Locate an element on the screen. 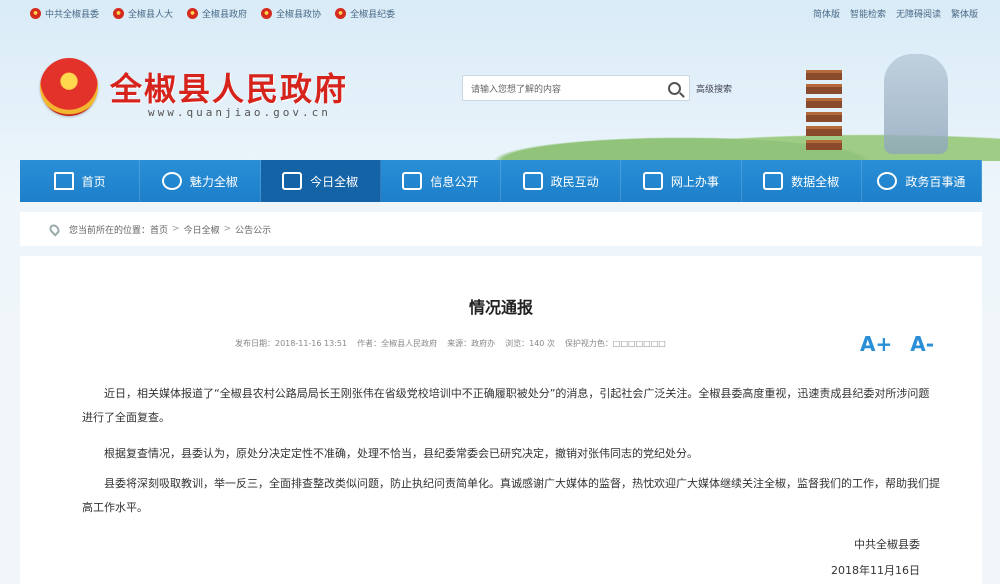 Image resolution: width=1000 pixels, height=584 pixels. chat-icon is located at coordinates (652, 181).